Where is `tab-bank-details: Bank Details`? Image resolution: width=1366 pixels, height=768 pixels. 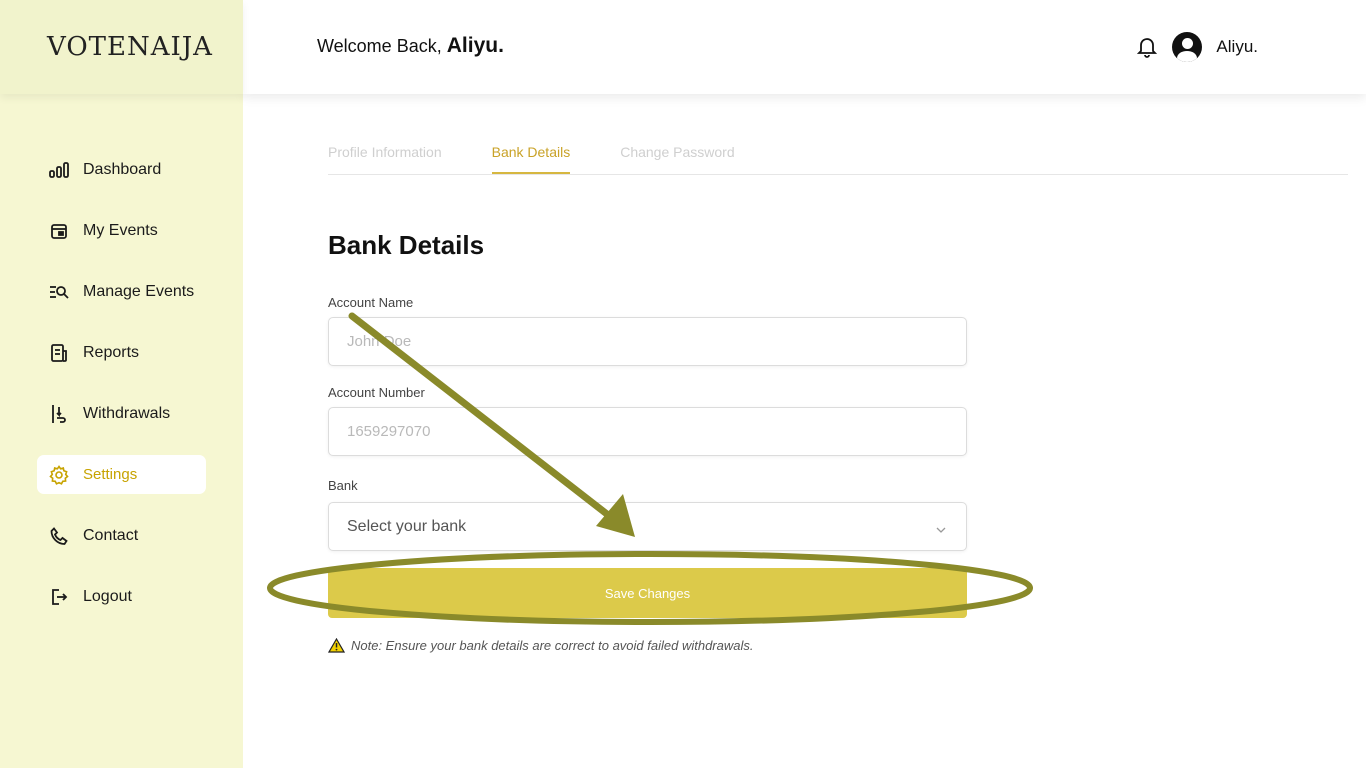 tab-bank-details: Bank Details is located at coordinates (531, 152).